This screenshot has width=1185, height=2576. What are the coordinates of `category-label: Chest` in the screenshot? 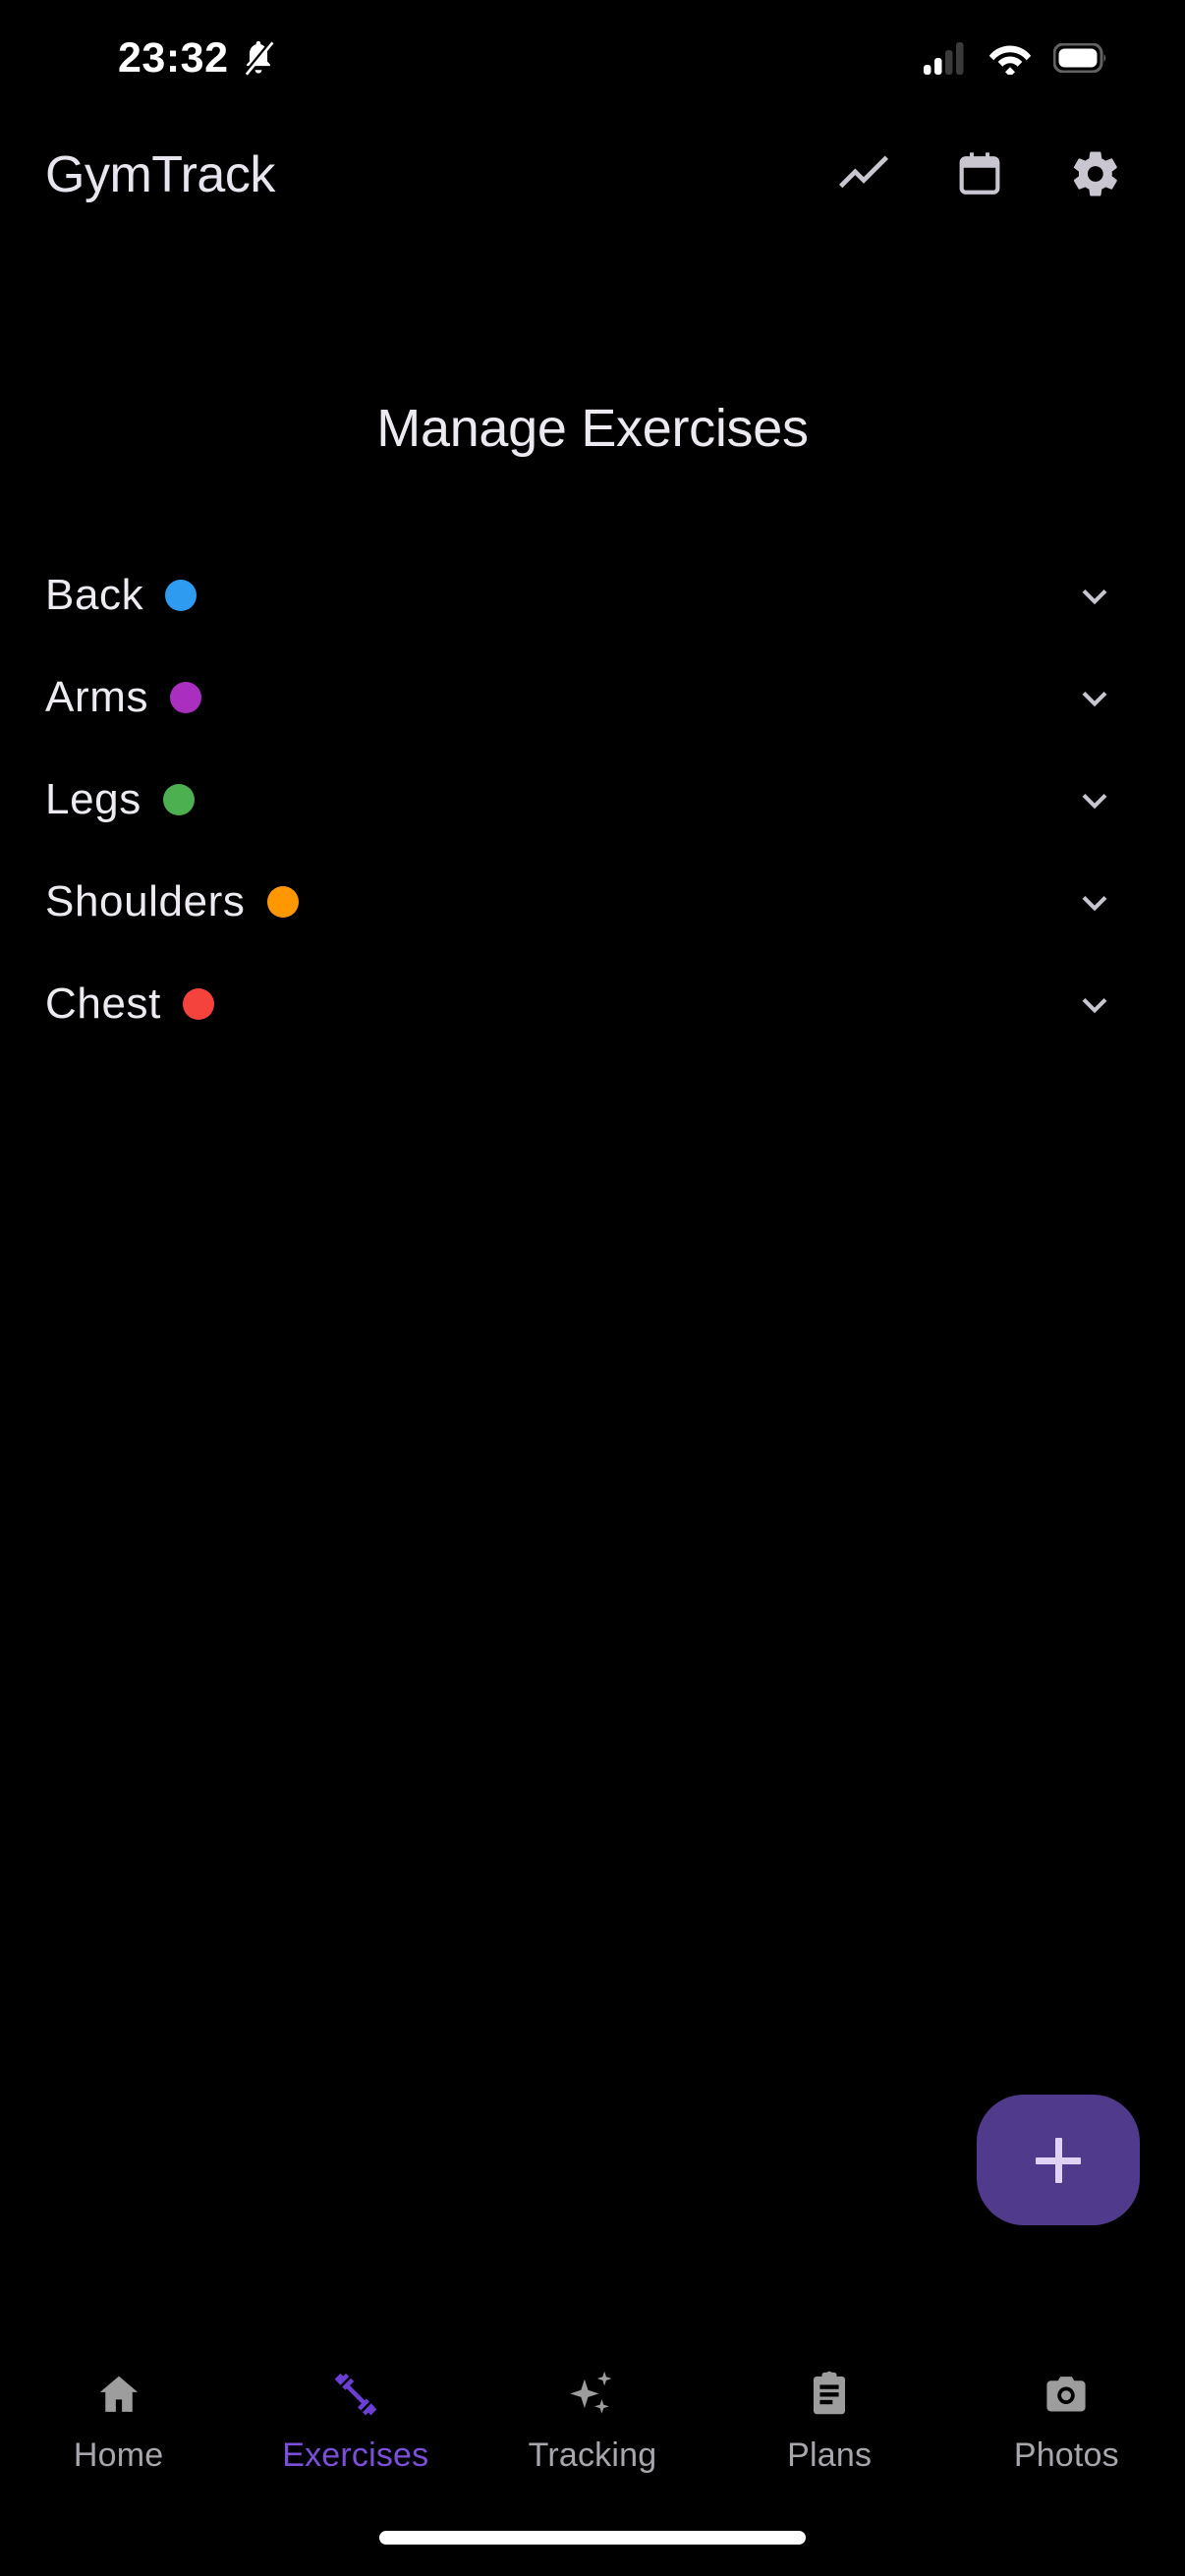 It's located at (103, 1004).